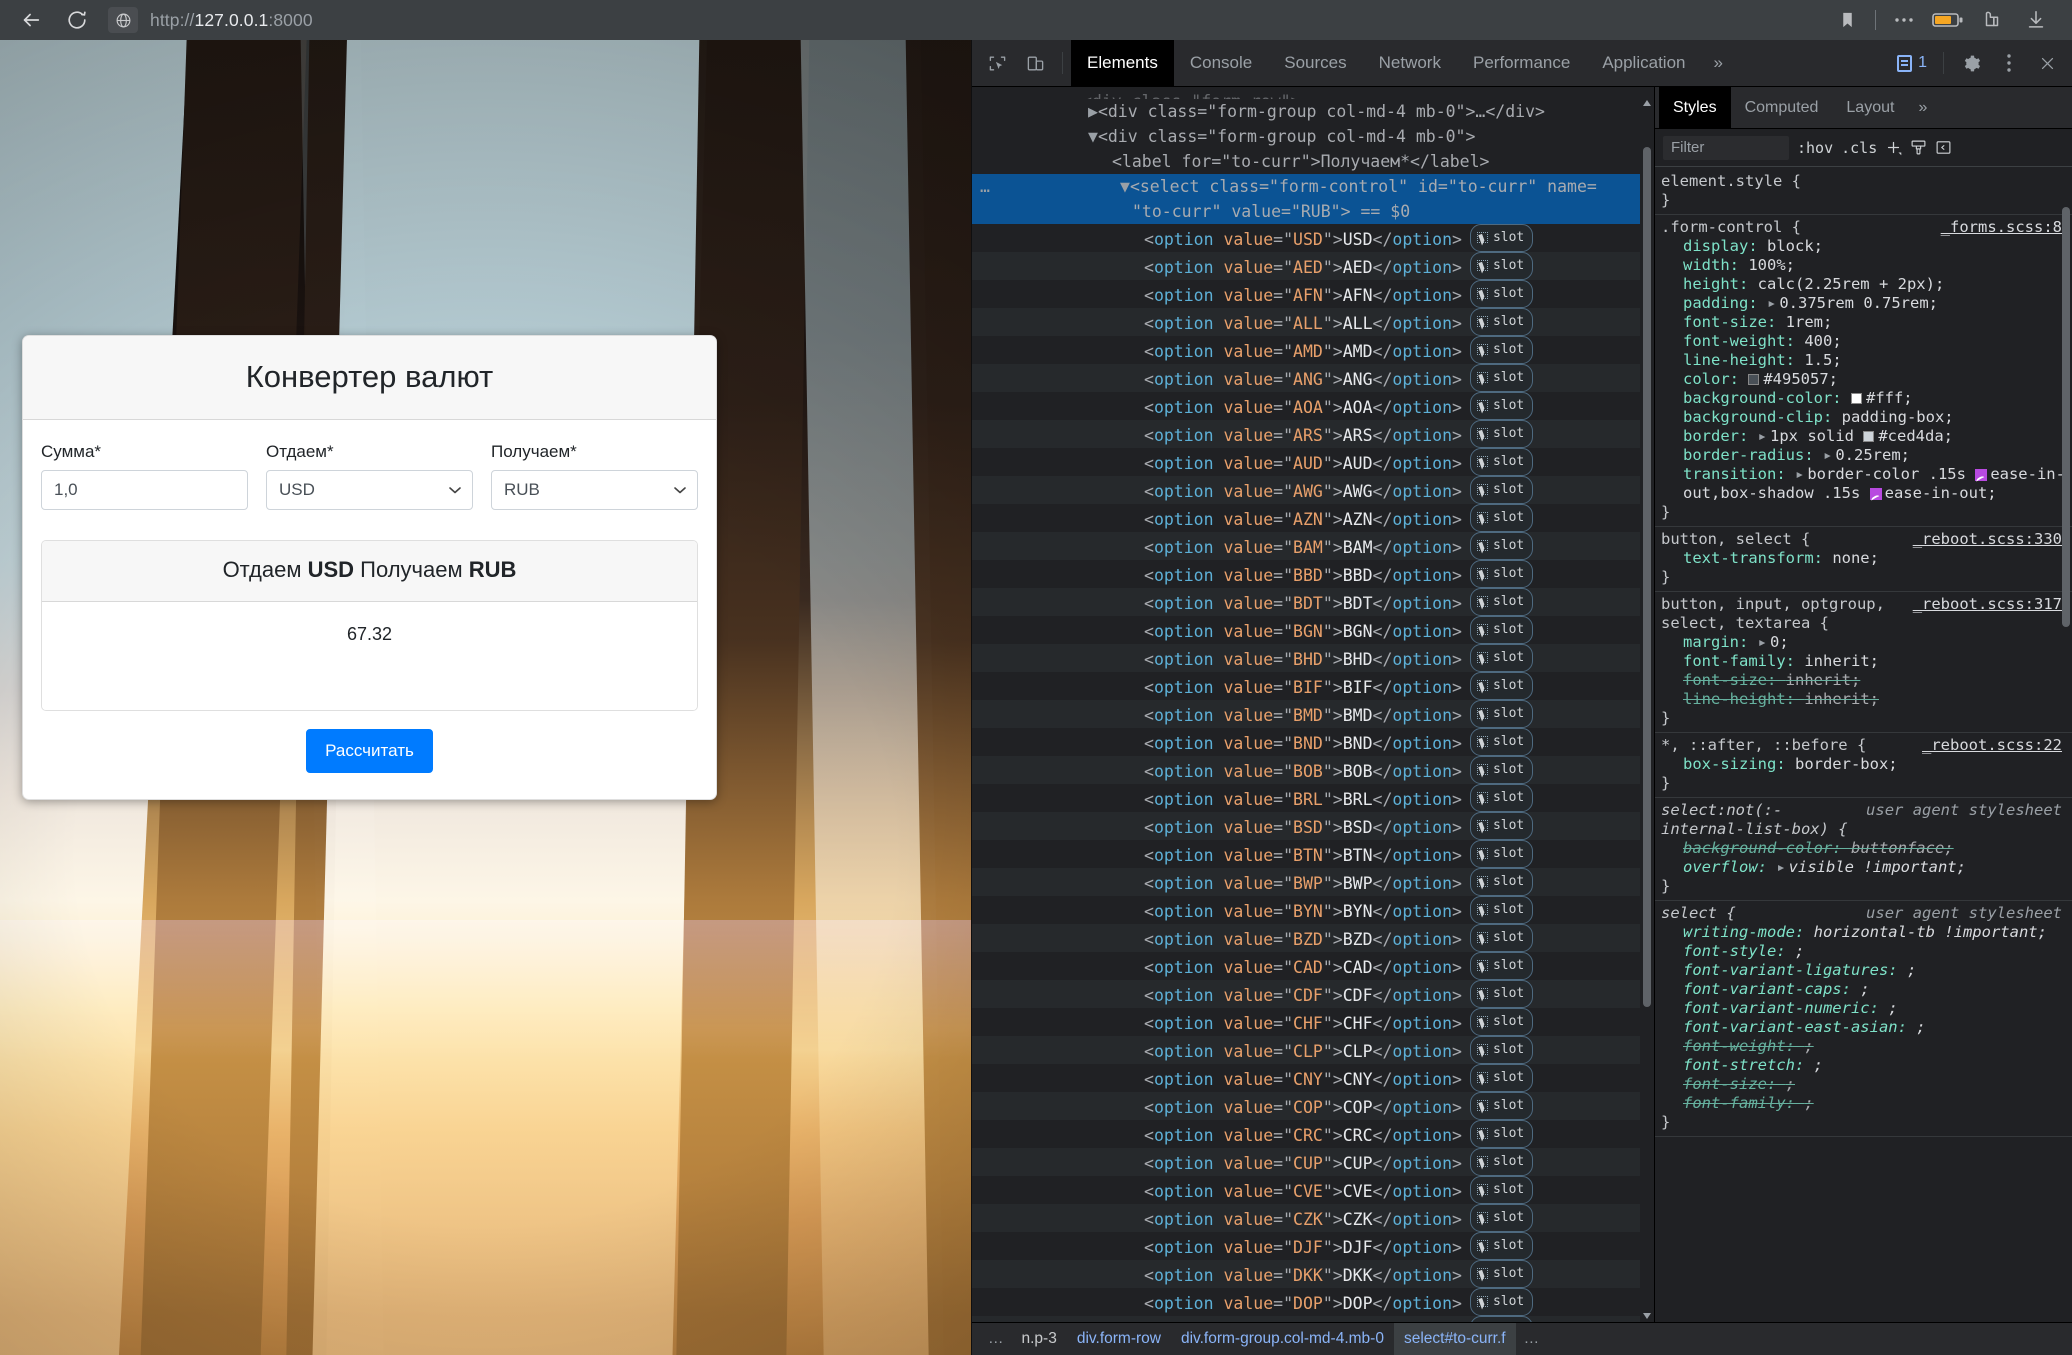  I want to click on to-currency-select: RUB, so click(594, 490).